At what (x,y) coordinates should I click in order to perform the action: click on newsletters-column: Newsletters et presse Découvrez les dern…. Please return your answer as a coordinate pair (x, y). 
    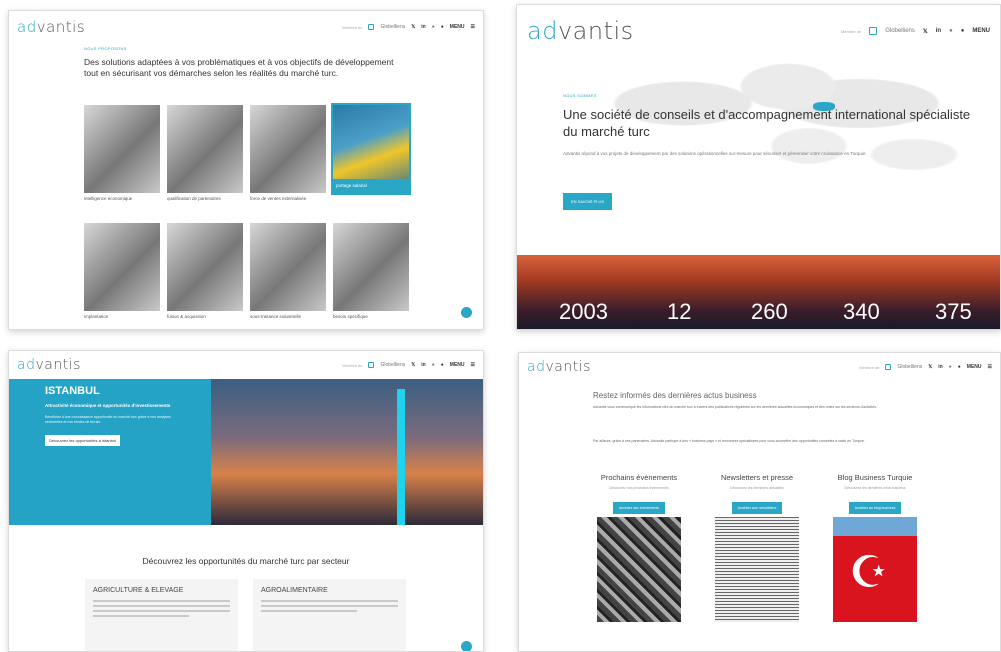
    Looking at the image, I should click on (757, 547).